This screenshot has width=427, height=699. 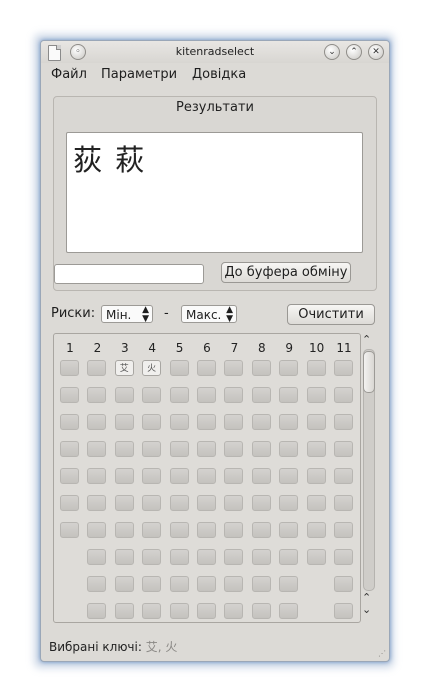 What do you see at coordinates (354, 52) in the screenshot?
I see `maximize-button: ⌃` at bounding box center [354, 52].